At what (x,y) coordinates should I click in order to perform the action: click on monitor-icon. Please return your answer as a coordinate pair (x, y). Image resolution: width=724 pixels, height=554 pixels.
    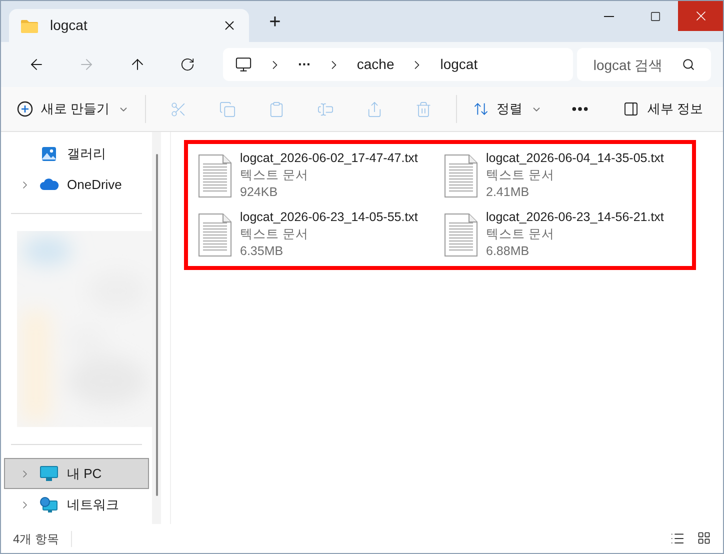
    Looking at the image, I should click on (49, 474).